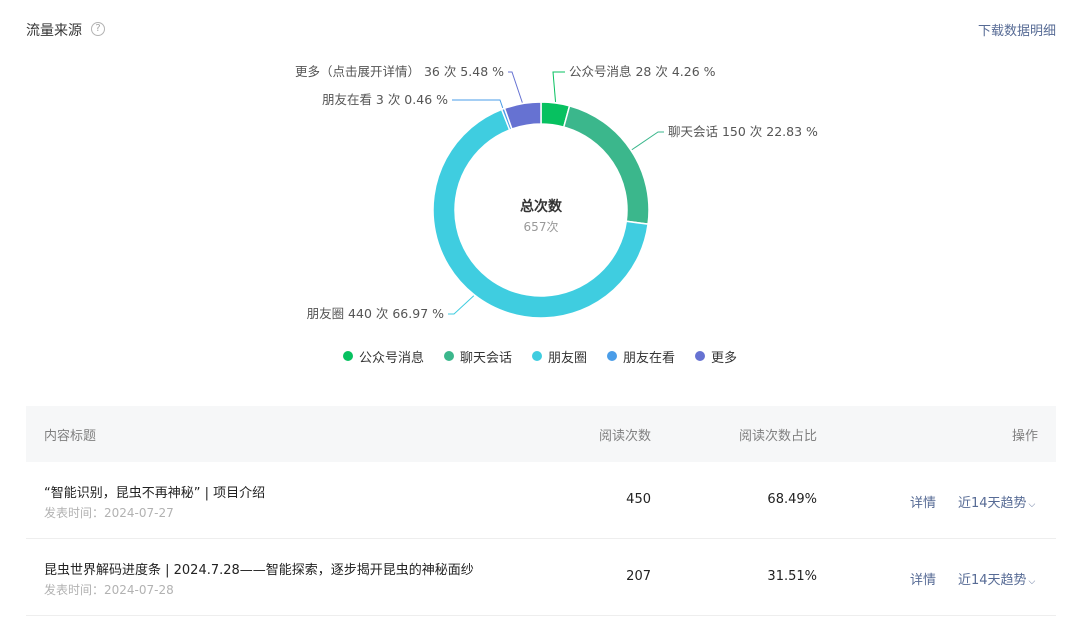 The width and height of the screenshot is (1080, 624). I want to click on read-count: 207, so click(638, 576).